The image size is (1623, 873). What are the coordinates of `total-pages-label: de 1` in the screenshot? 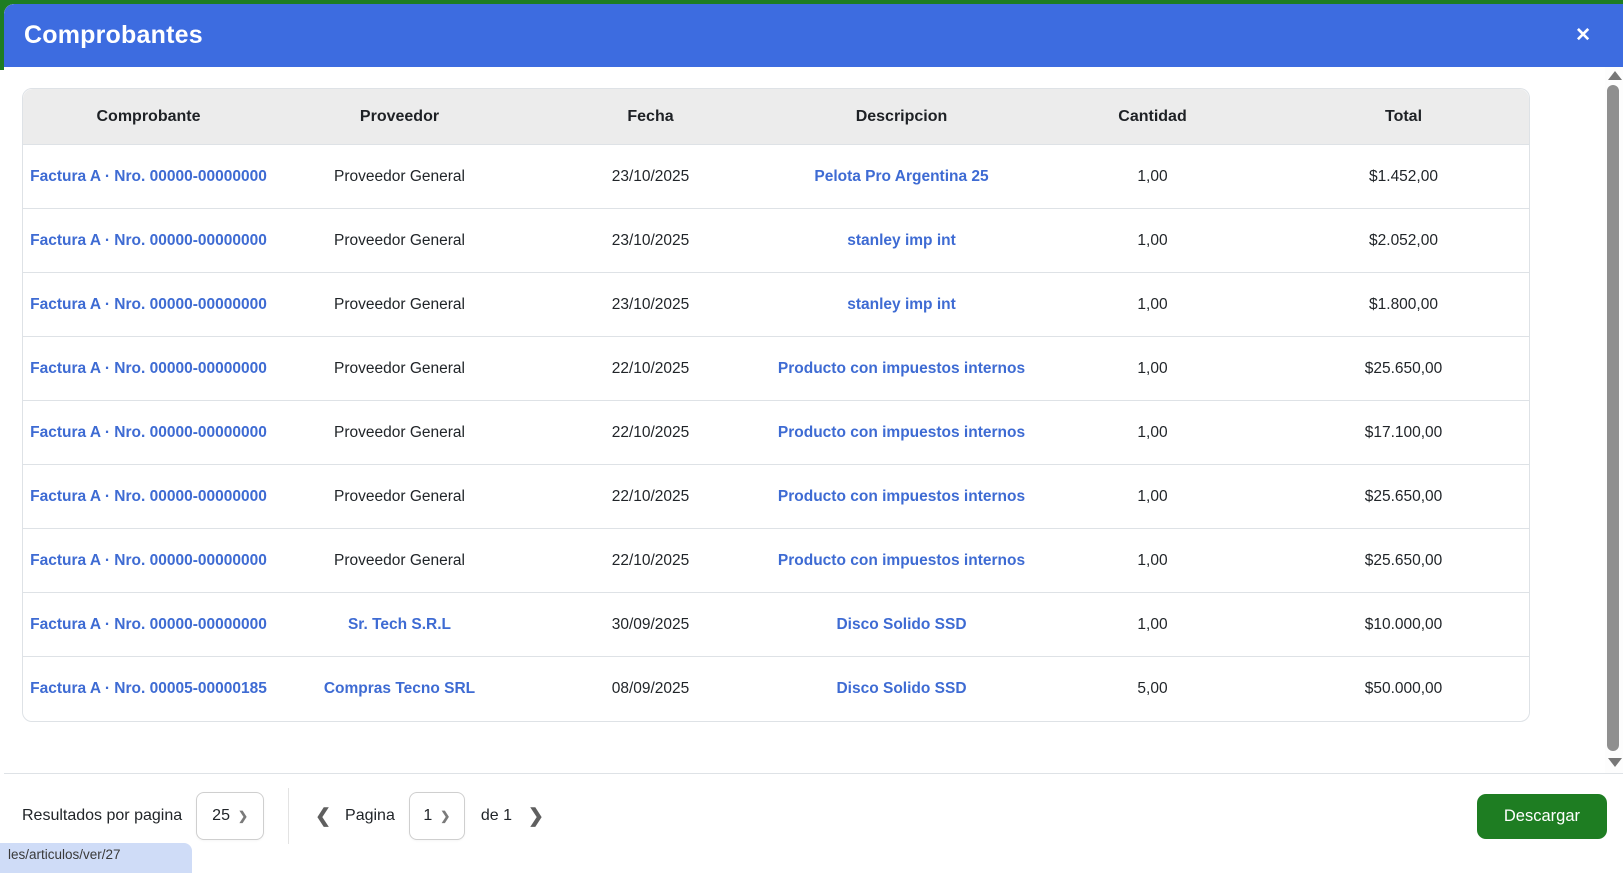 It's located at (496, 816).